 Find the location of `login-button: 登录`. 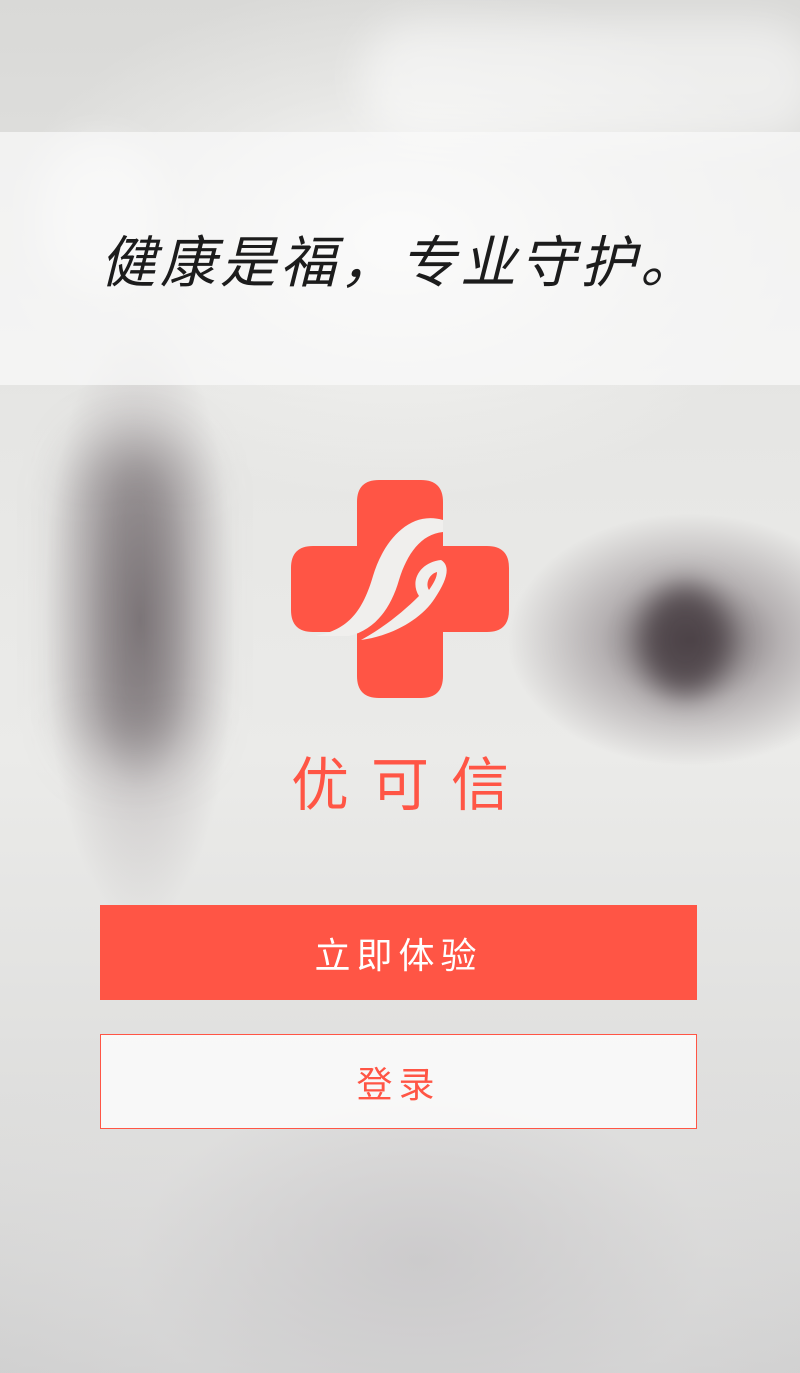

login-button: 登录 is located at coordinates (398, 1081).